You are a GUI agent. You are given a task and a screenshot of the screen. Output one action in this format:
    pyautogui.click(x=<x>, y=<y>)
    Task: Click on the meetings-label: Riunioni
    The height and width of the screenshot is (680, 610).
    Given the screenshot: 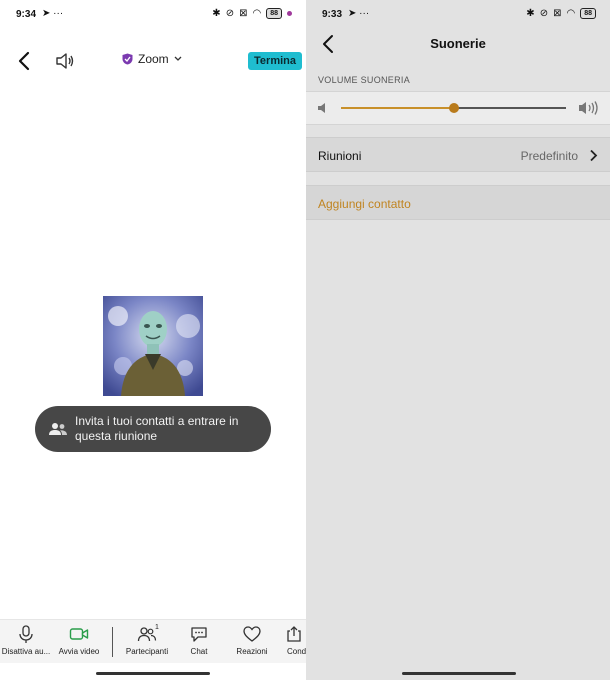 What is the action you would take?
    pyautogui.click(x=340, y=156)
    